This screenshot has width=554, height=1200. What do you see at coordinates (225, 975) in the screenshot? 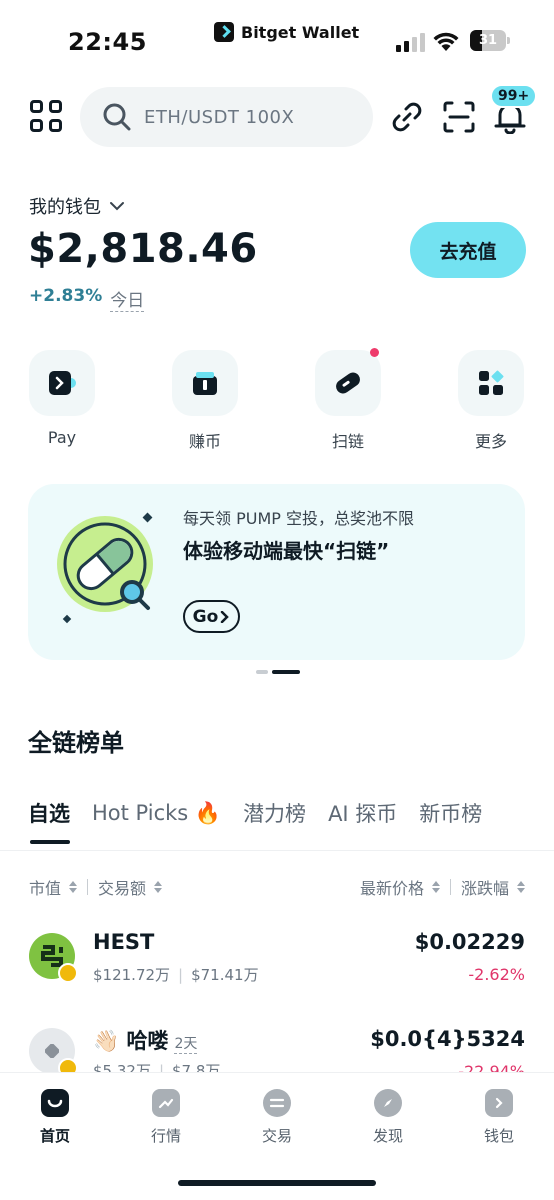
I see `token-volume: $71.41万` at bounding box center [225, 975].